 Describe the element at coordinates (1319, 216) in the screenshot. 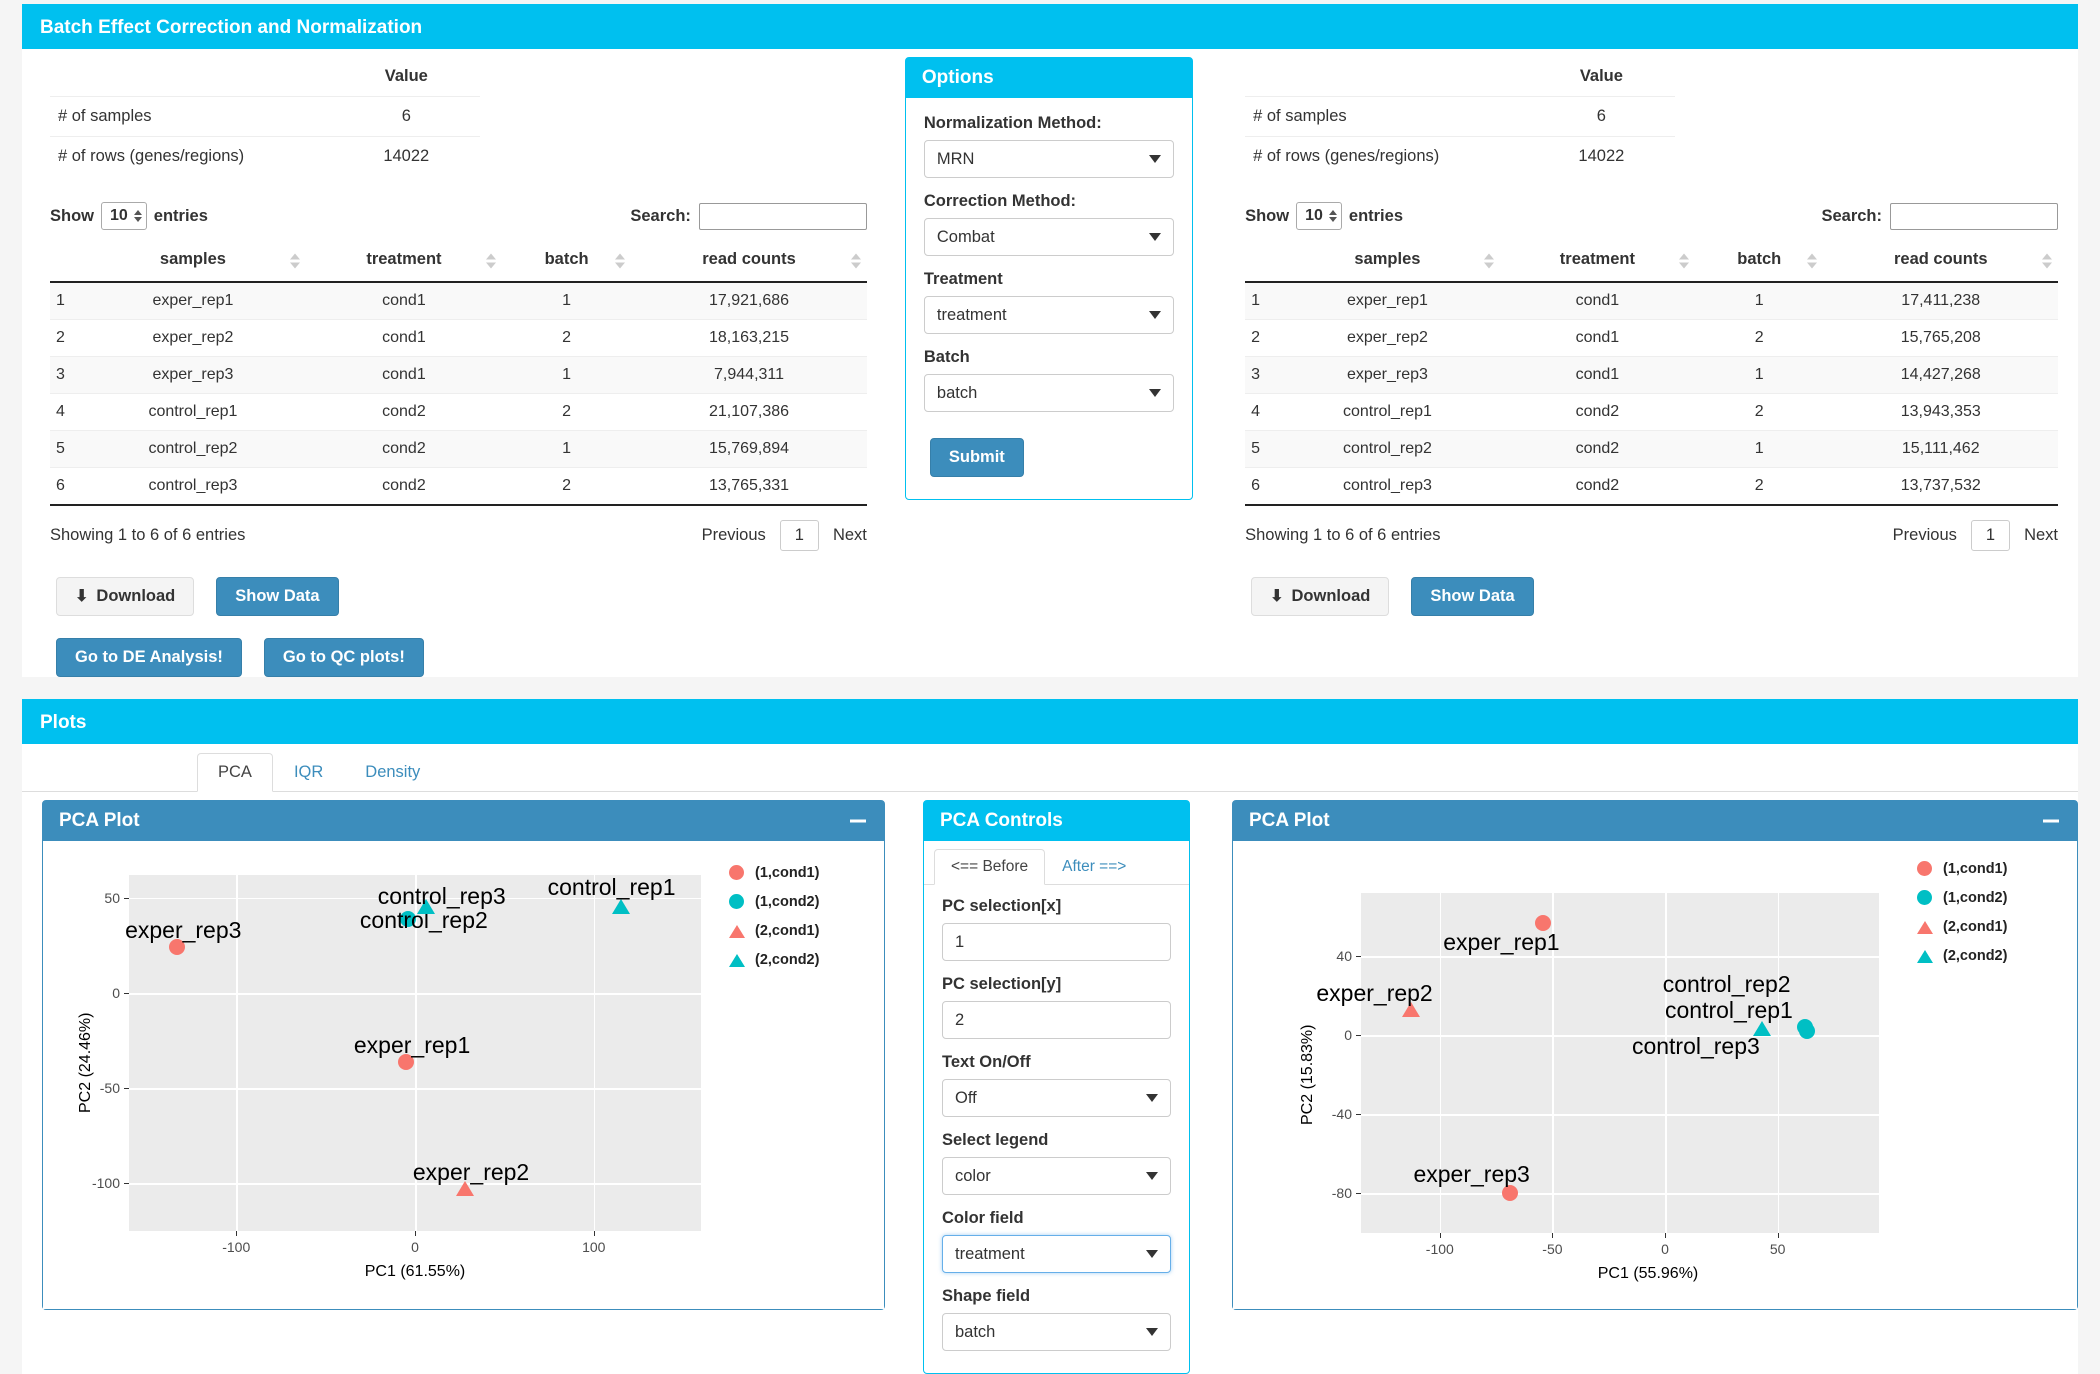

I see `page-length-stepper-right: 10` at that location.